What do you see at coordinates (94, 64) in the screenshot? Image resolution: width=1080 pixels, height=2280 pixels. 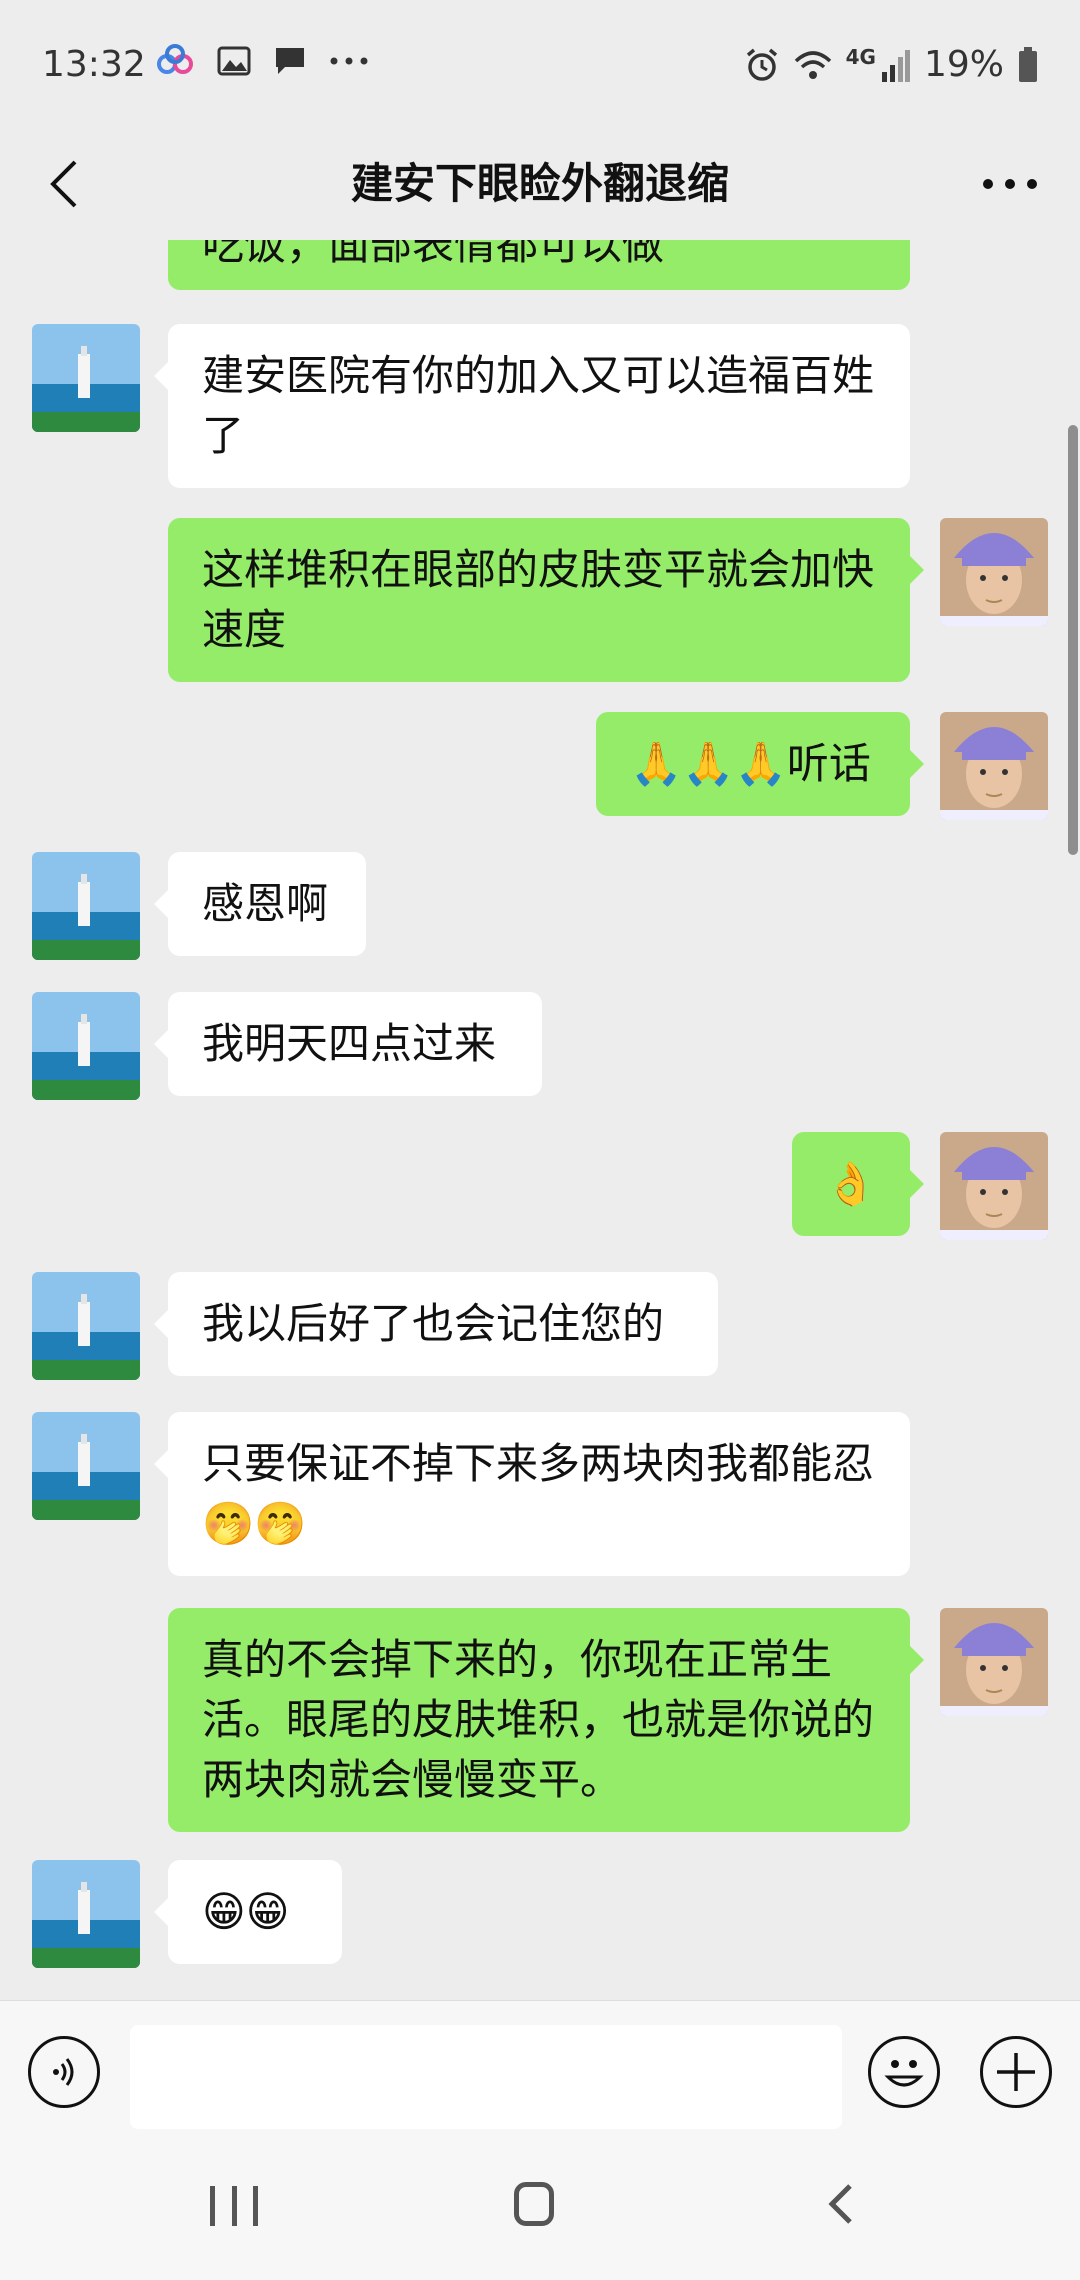 I see `status-time: 13:32` at bounding box center [94, 64].